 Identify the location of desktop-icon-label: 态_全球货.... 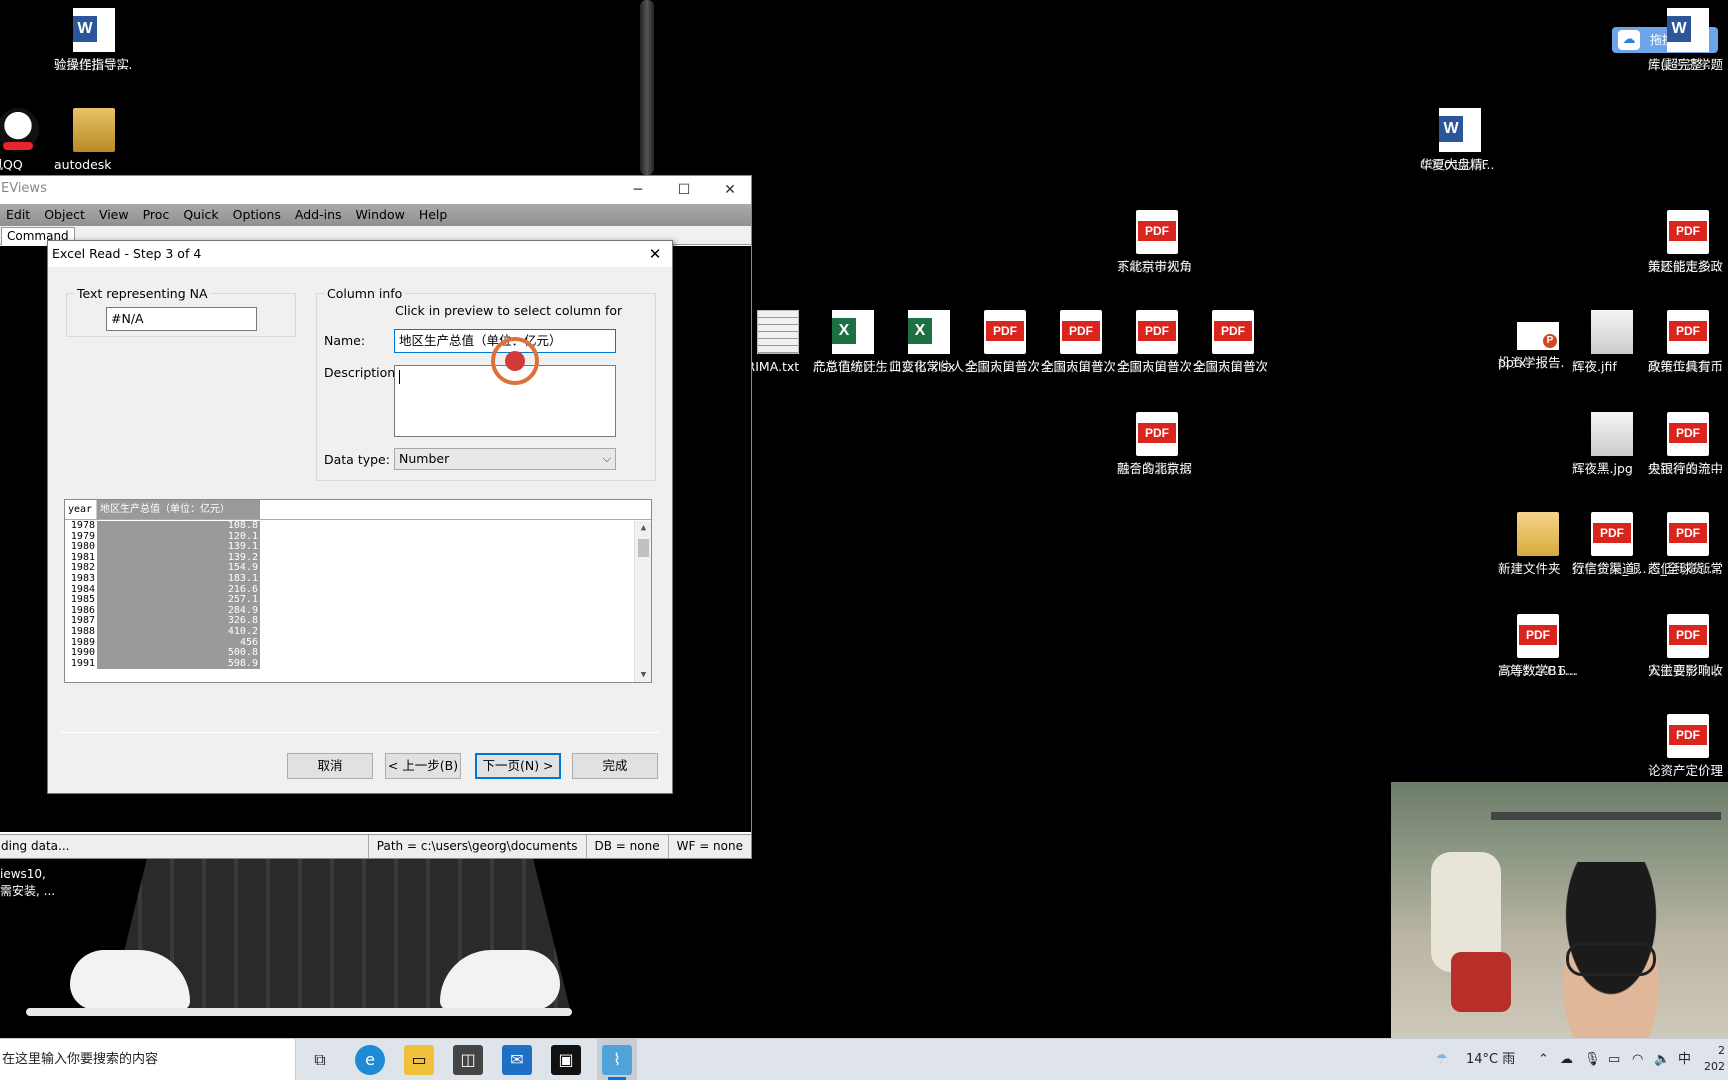
(1682, 568).